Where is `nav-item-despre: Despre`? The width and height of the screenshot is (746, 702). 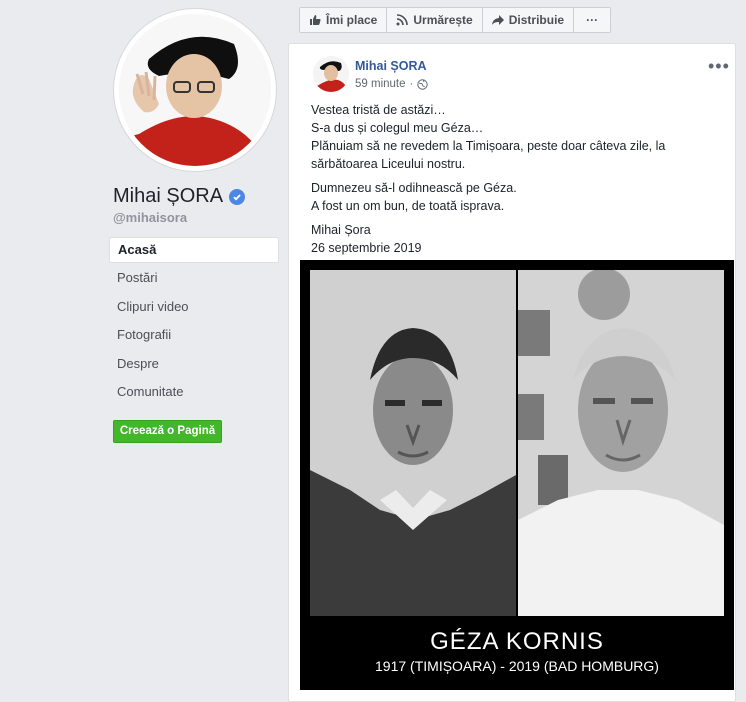
nav-item-despre: Despre is located at coordinates (194, 364).